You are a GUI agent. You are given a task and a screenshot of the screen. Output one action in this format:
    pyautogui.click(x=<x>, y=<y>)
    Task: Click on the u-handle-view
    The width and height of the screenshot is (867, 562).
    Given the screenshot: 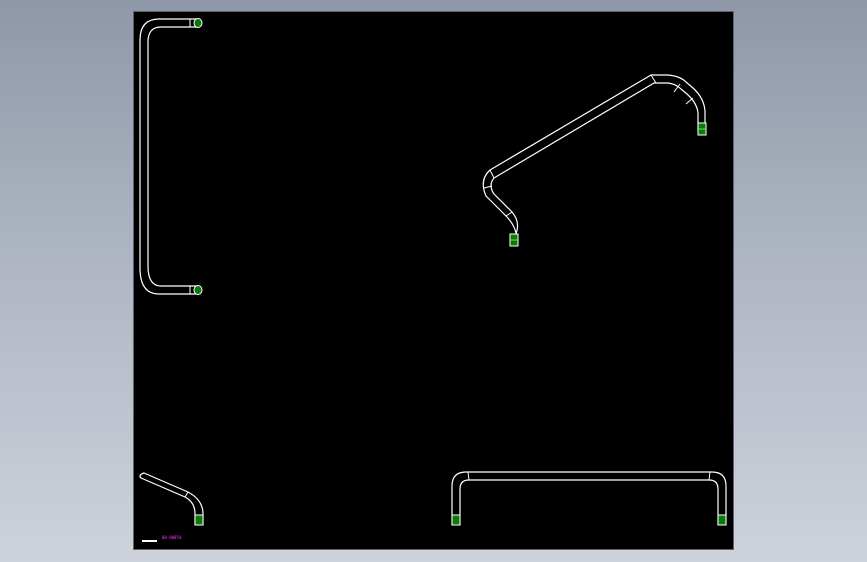 What is the action you would take?
    pyautogui.click(x=589, y=498)
    